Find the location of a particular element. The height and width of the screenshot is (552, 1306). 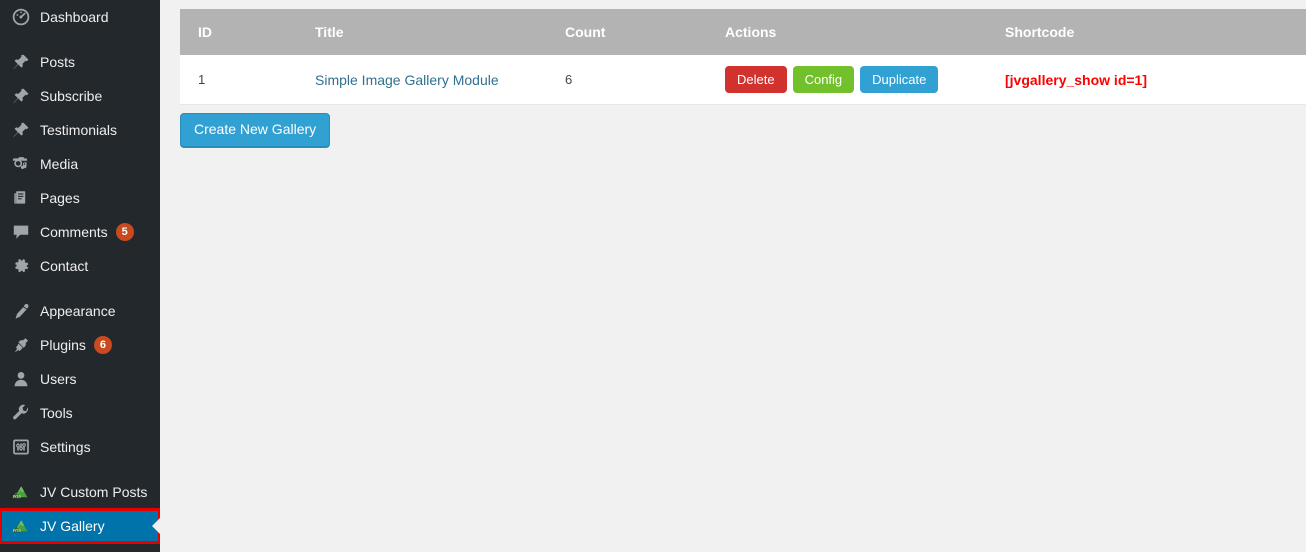

settings-icon is located at coordinates (21, 447).